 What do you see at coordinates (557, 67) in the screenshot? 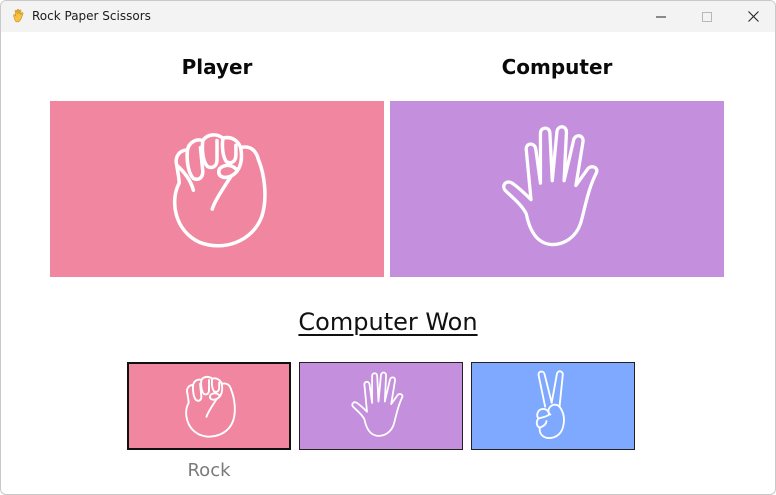
I see `computer-heading: Computer` at bounding box center [557, 67].